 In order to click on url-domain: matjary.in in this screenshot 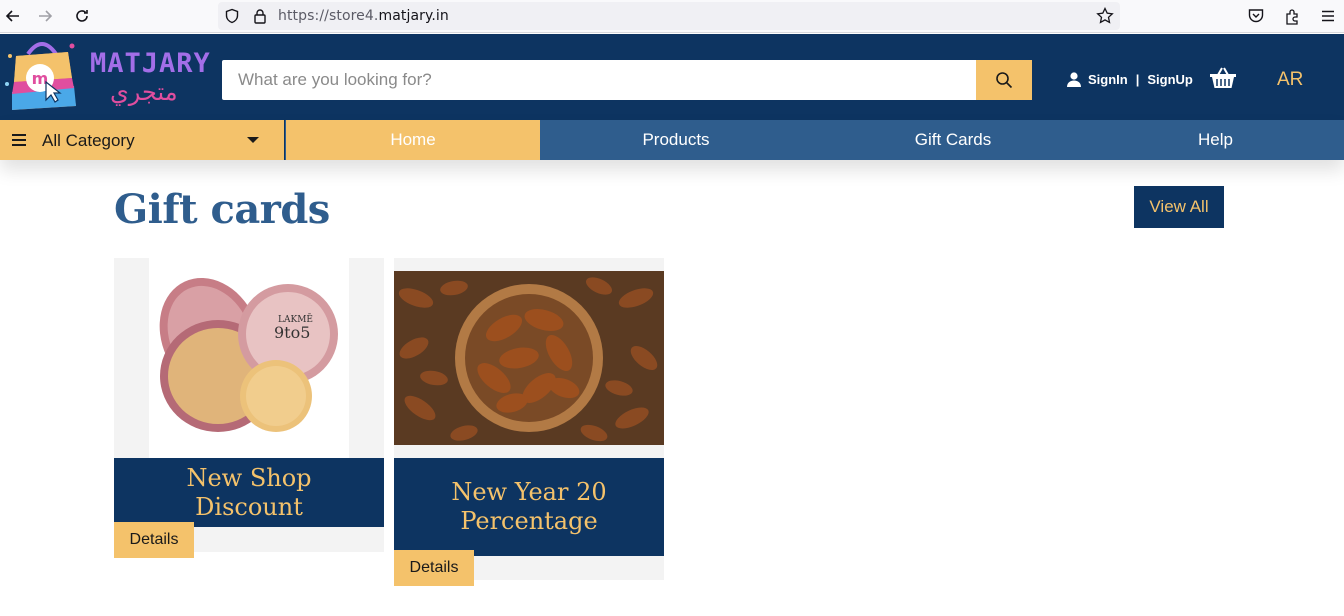, I will do `click(413, 16)`.